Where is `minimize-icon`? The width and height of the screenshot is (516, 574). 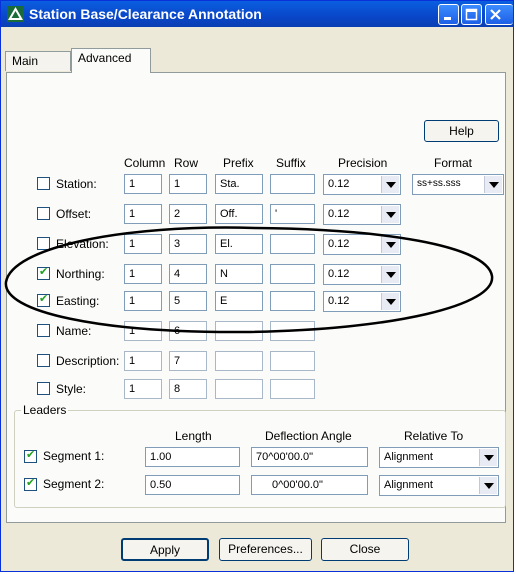 minimize-icon is located at coordinates (447, 18).